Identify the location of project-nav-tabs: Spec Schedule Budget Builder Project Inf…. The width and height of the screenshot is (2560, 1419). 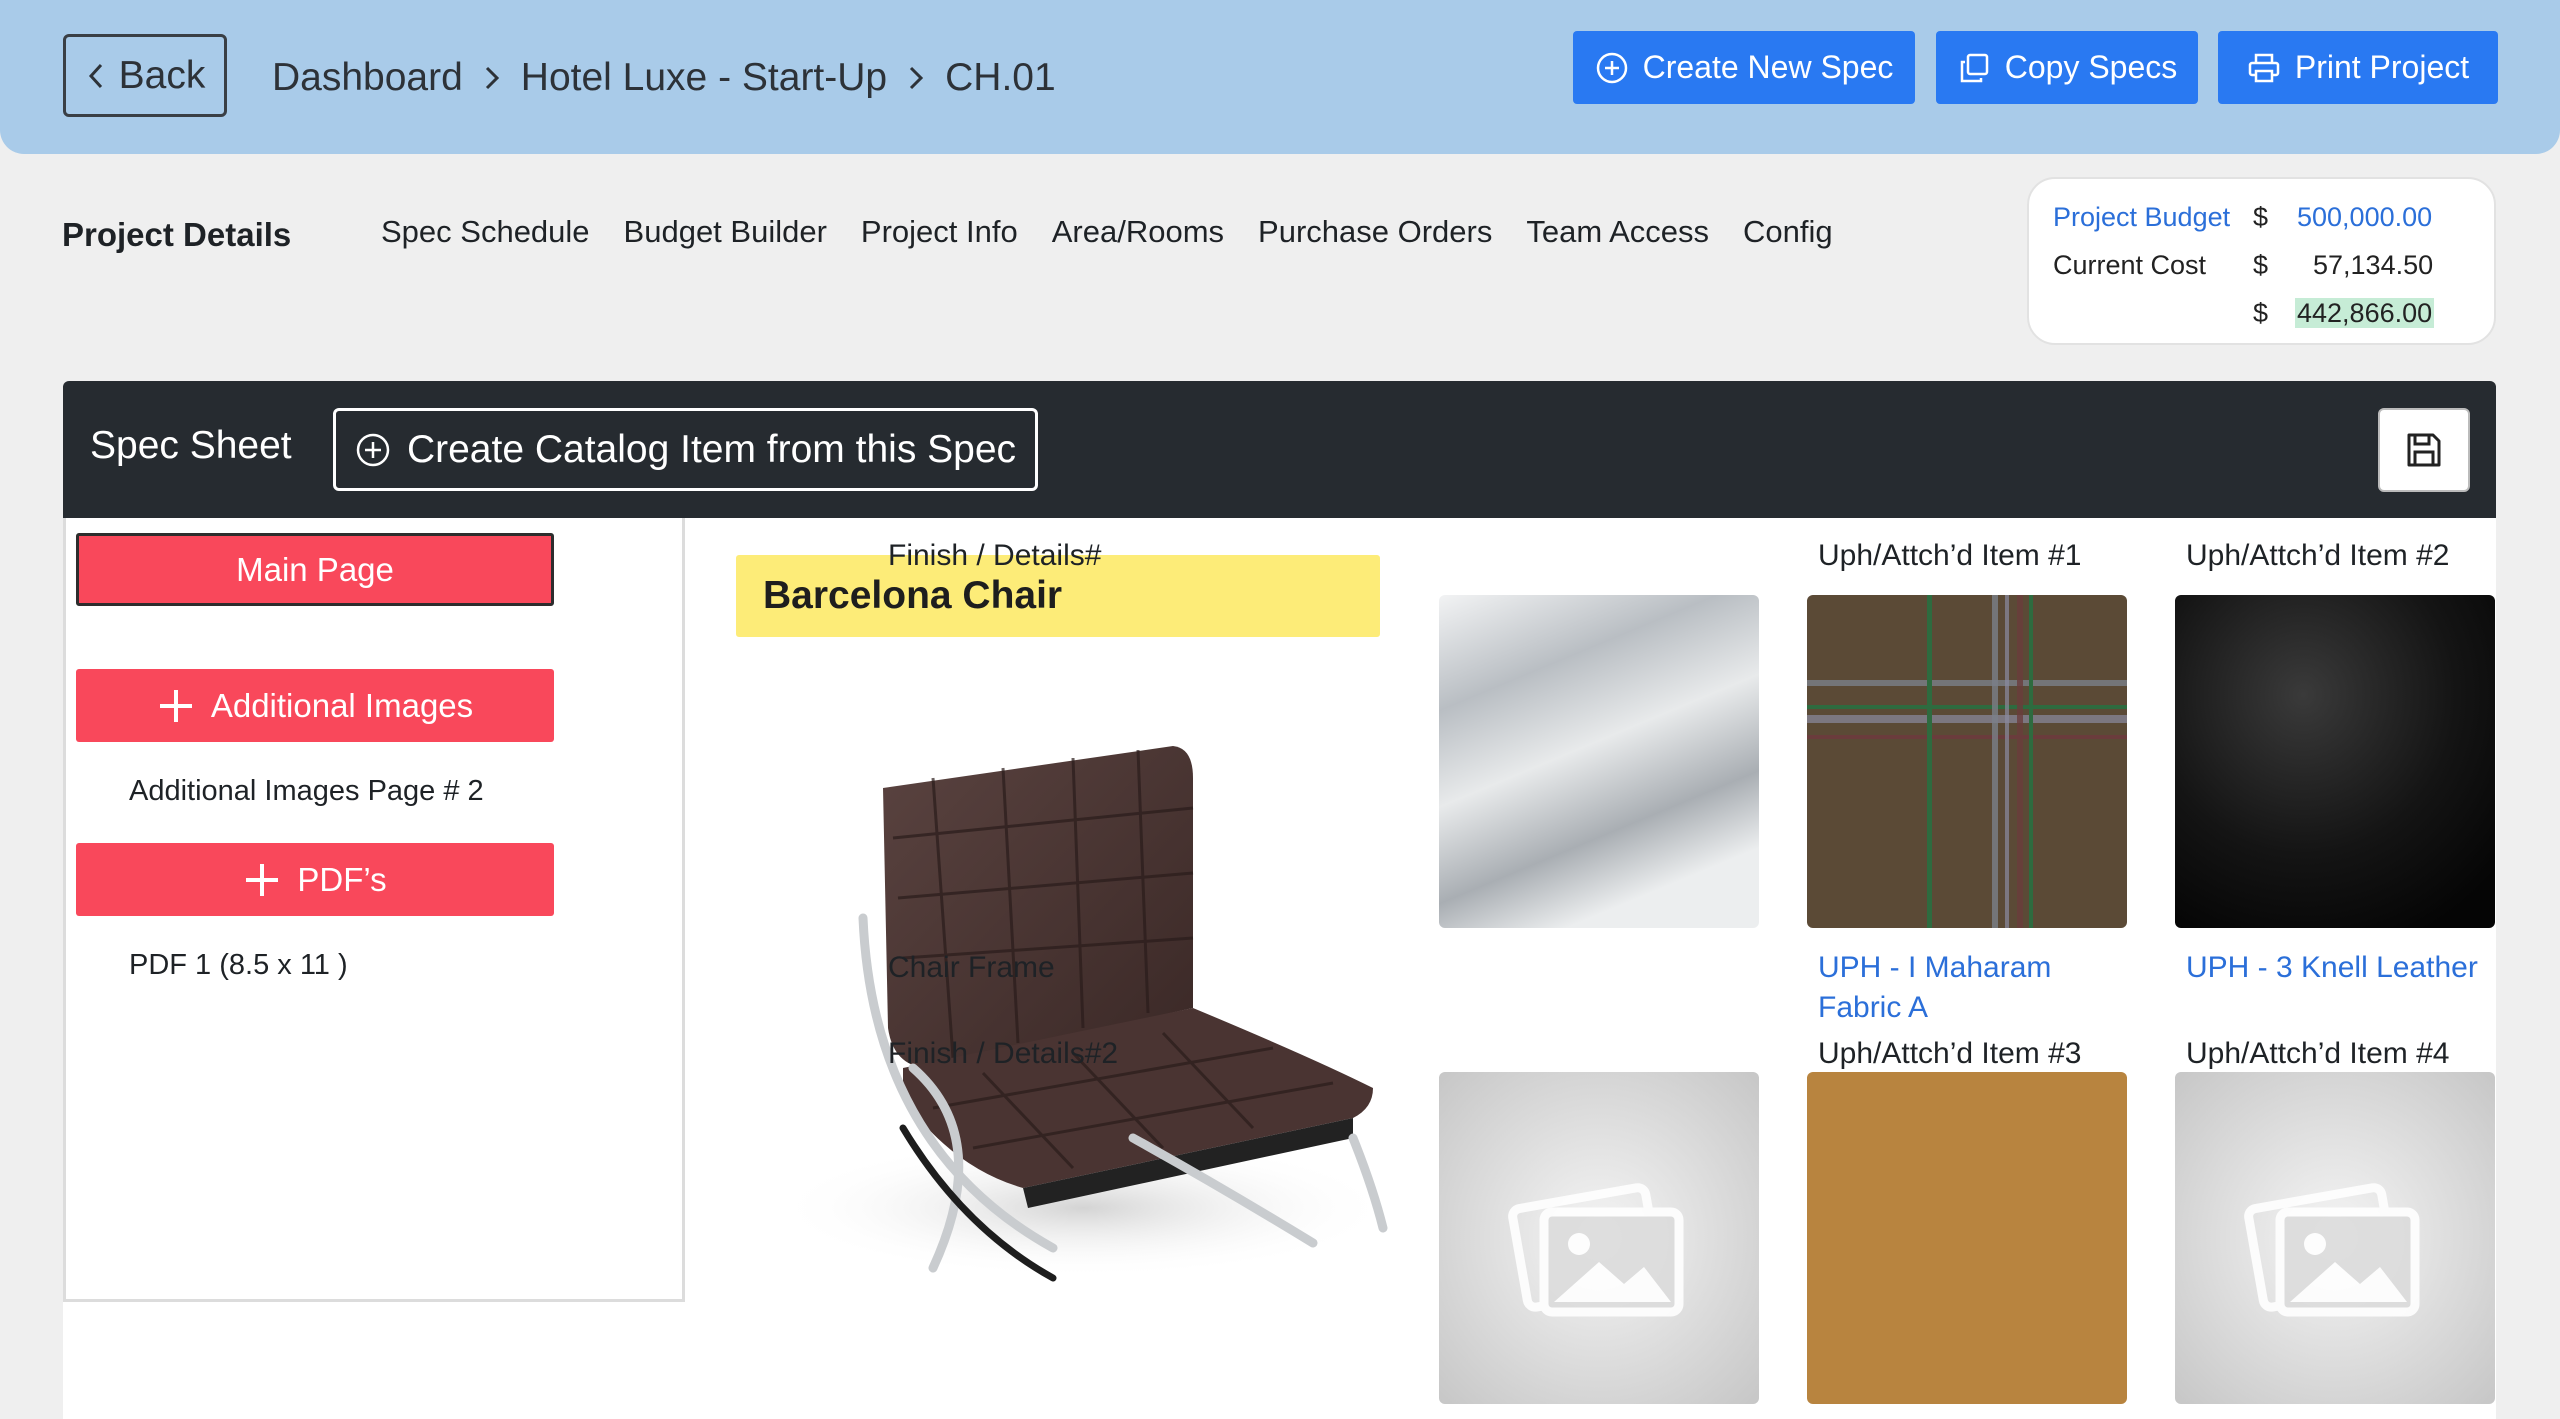
(1107, 232).